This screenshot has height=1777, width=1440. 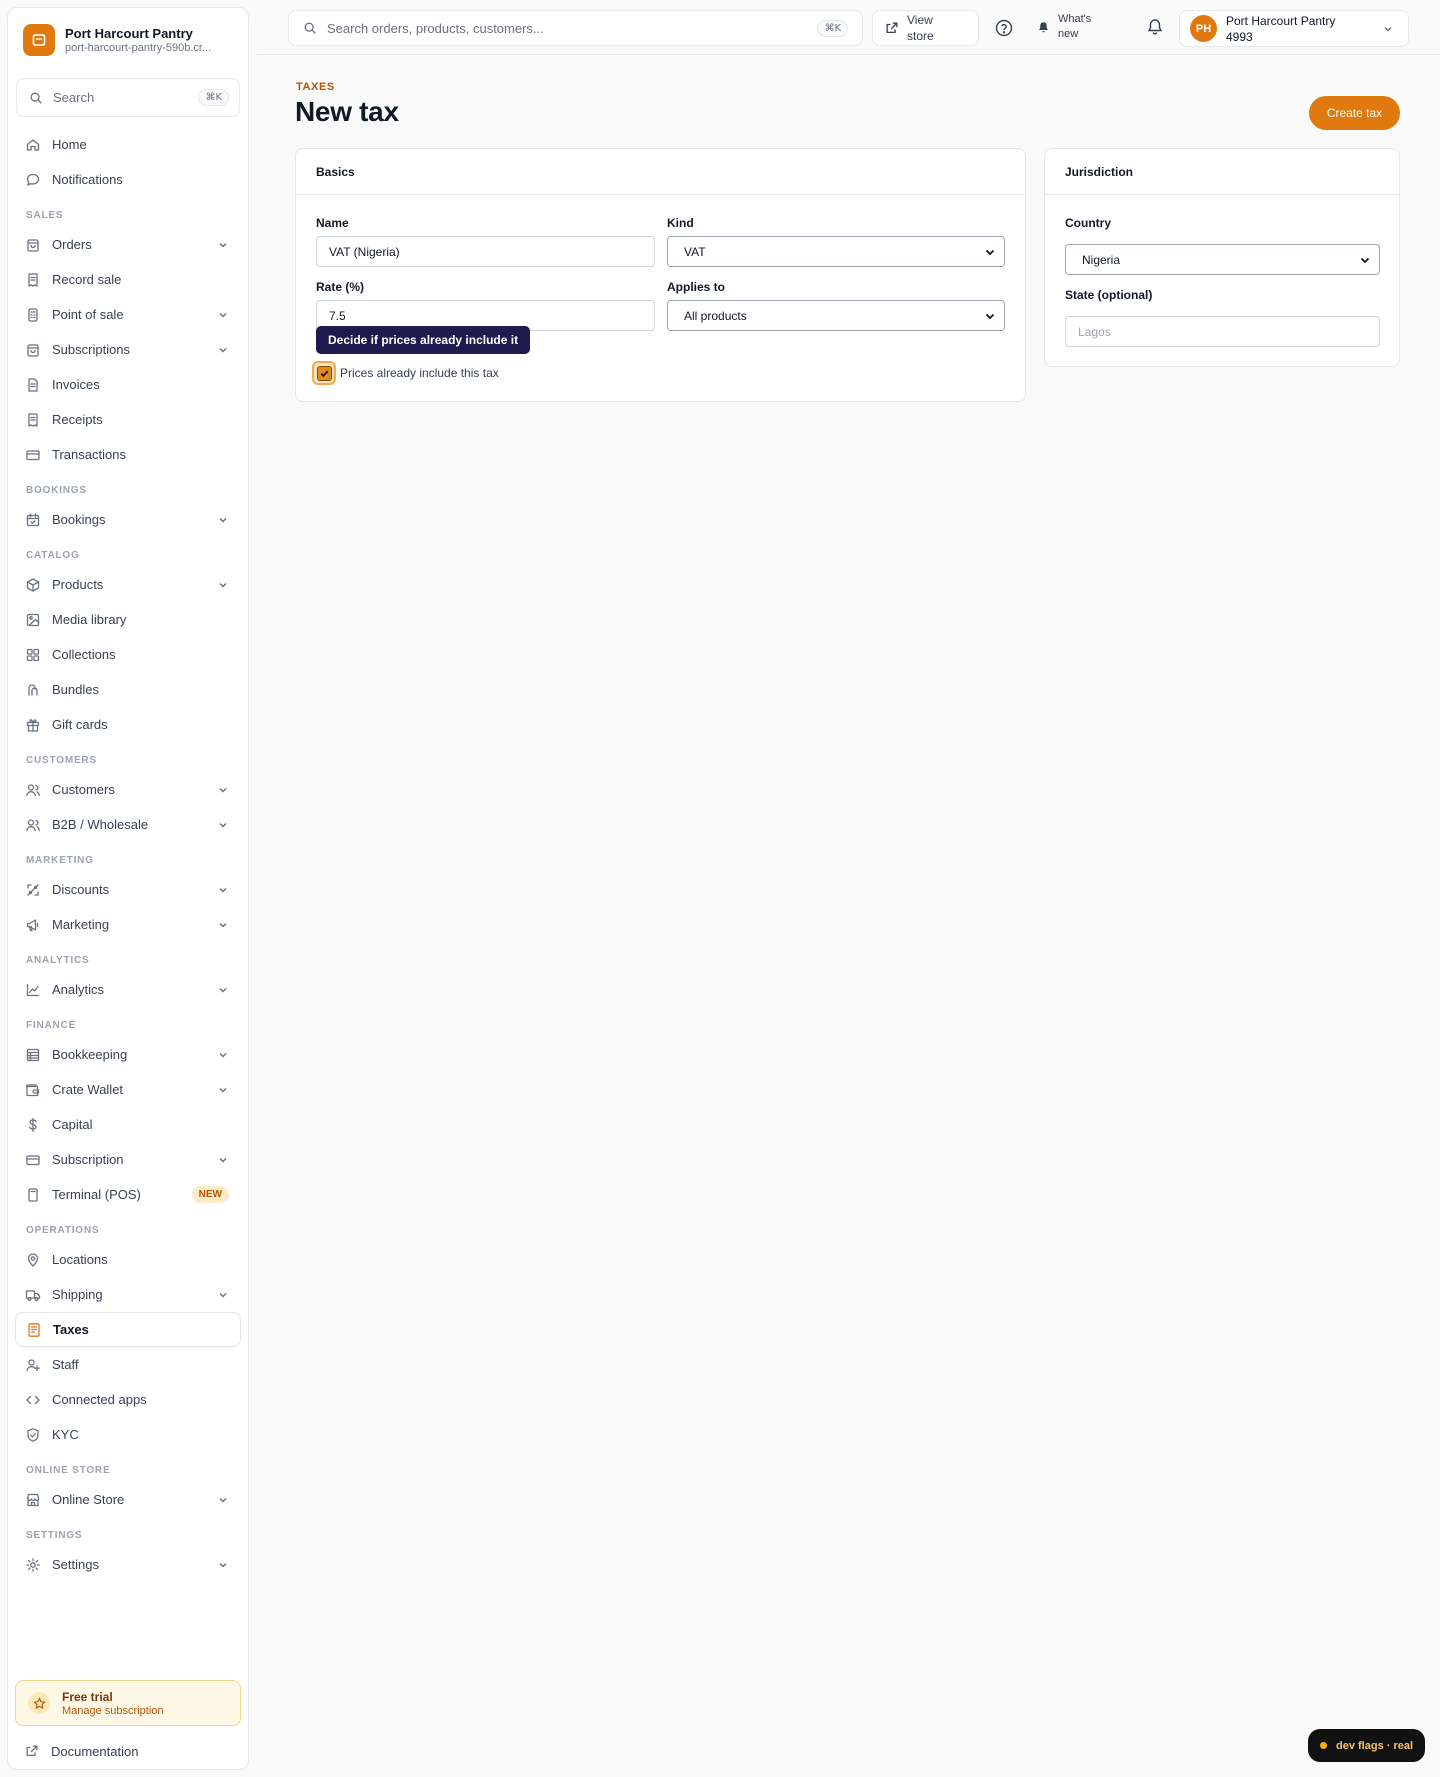 What do you see at coordinates (128, 244) in the screenshot?
I see `sidebar-item-orders: Orders` at bounding box center [128, 244].